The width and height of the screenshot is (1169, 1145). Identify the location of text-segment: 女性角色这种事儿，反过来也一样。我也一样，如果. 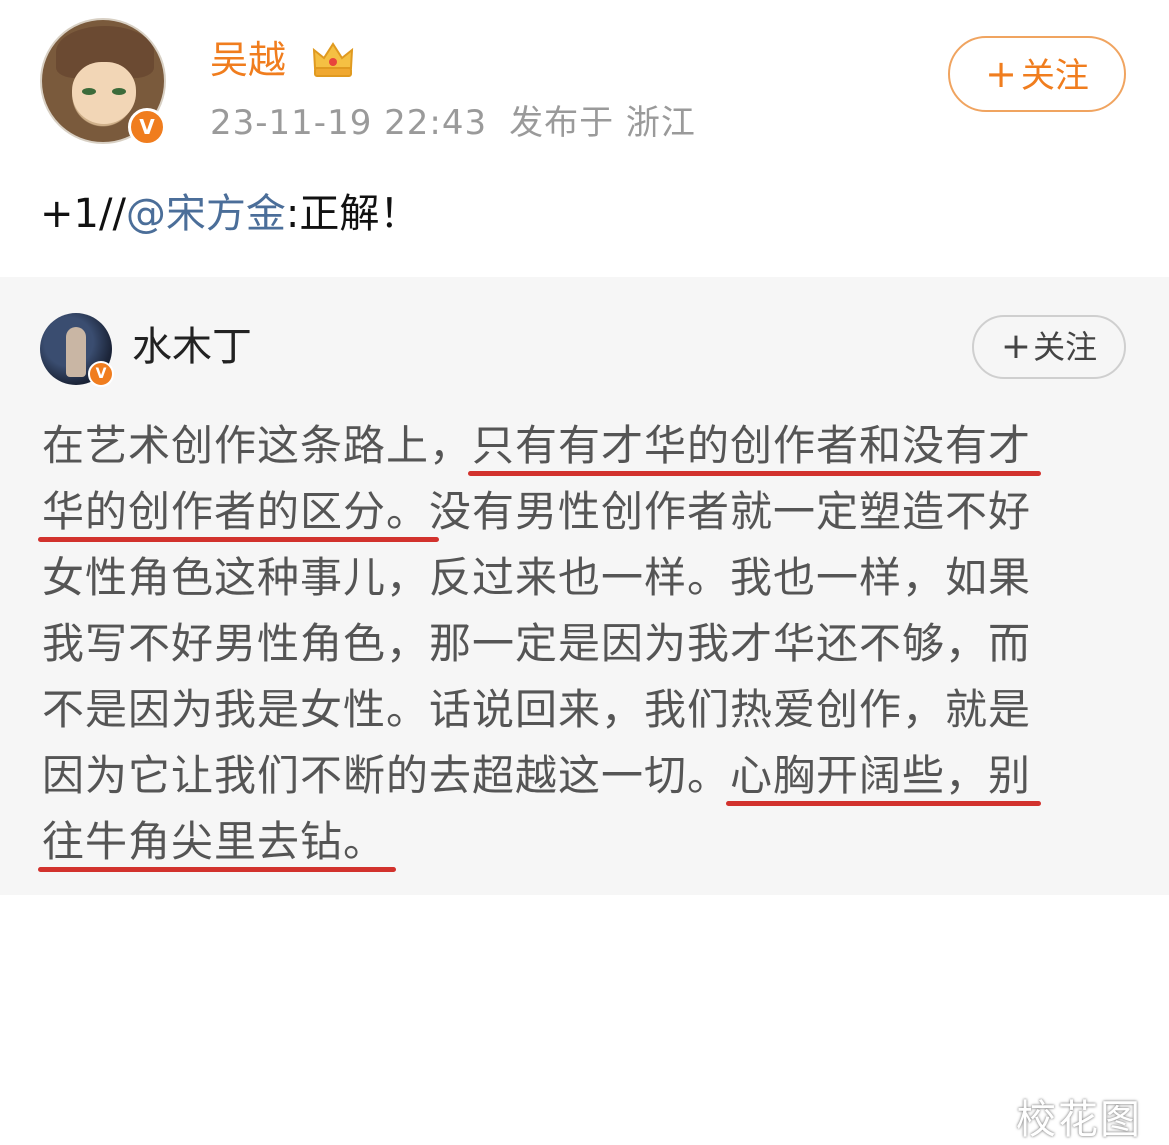
(537, 577).